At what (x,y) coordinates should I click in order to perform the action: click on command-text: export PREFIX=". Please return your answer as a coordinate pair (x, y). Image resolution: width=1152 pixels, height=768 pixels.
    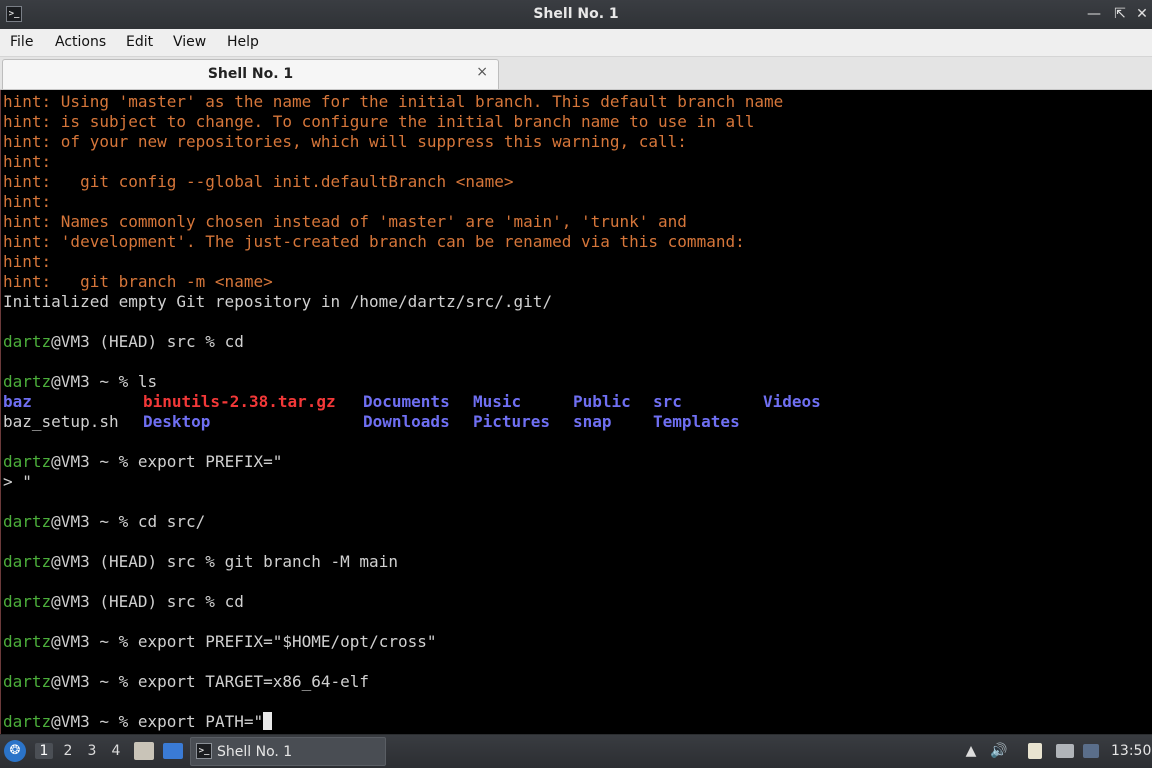
    Looking at the image, I should click on (210, 461).